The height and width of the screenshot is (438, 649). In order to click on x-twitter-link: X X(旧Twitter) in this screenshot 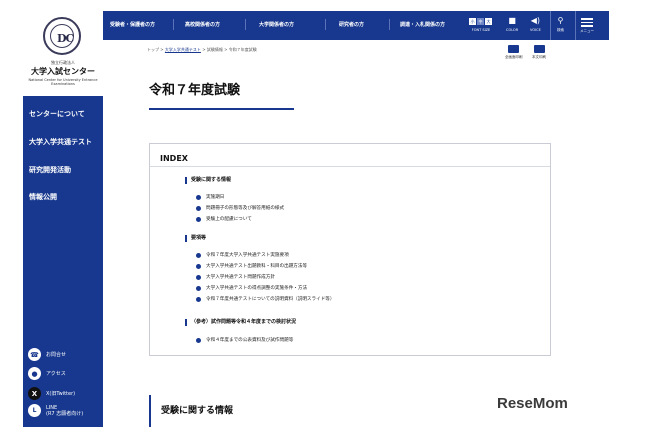, I will do `click(51, 393)`.